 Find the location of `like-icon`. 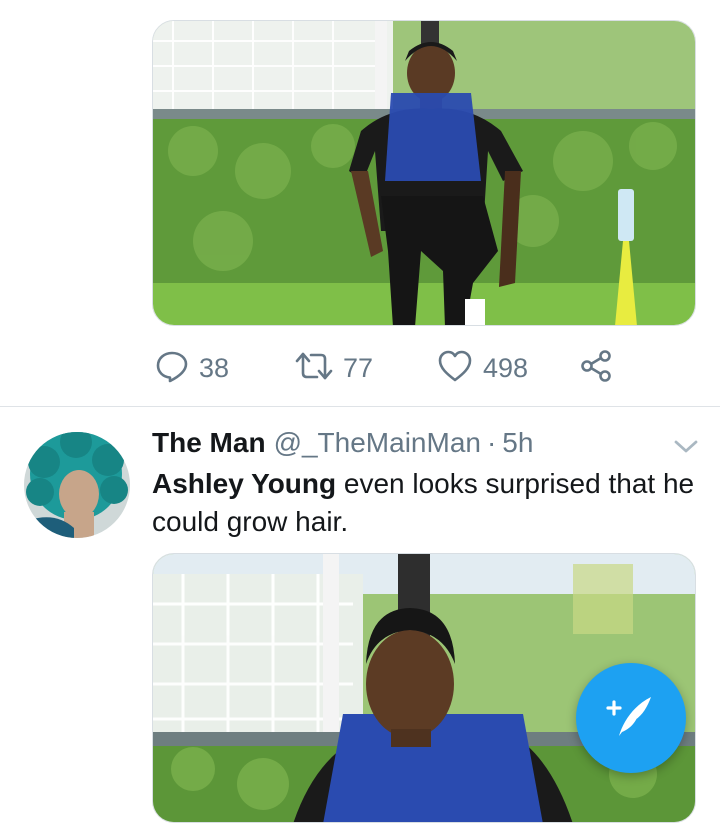

like-icon is located at coordinates (455, 368).